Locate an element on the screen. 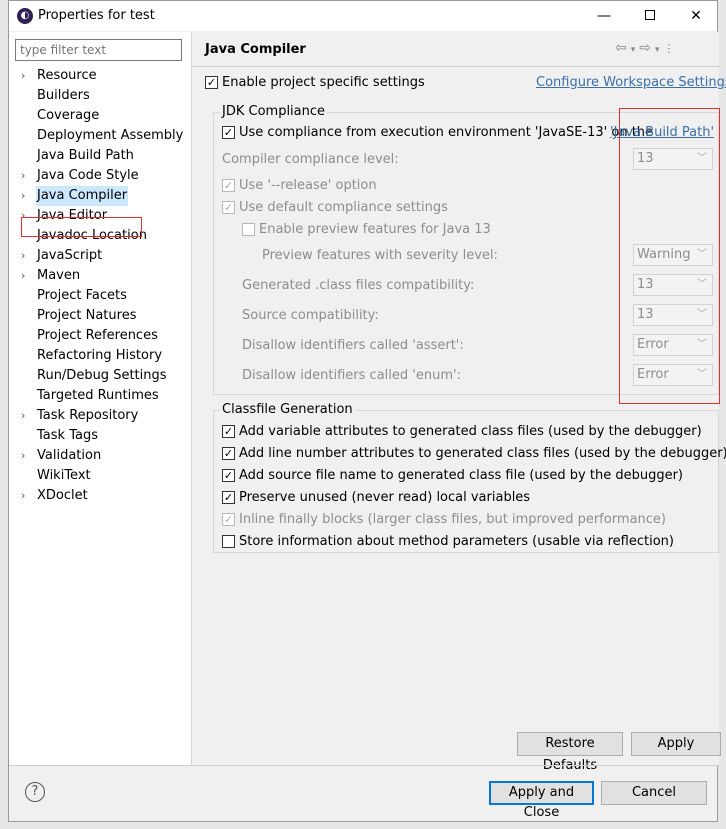 The width and height of the screenshot is (726, 829). tree-item: Targeted Runtimes is located at coordinates (100, 396).